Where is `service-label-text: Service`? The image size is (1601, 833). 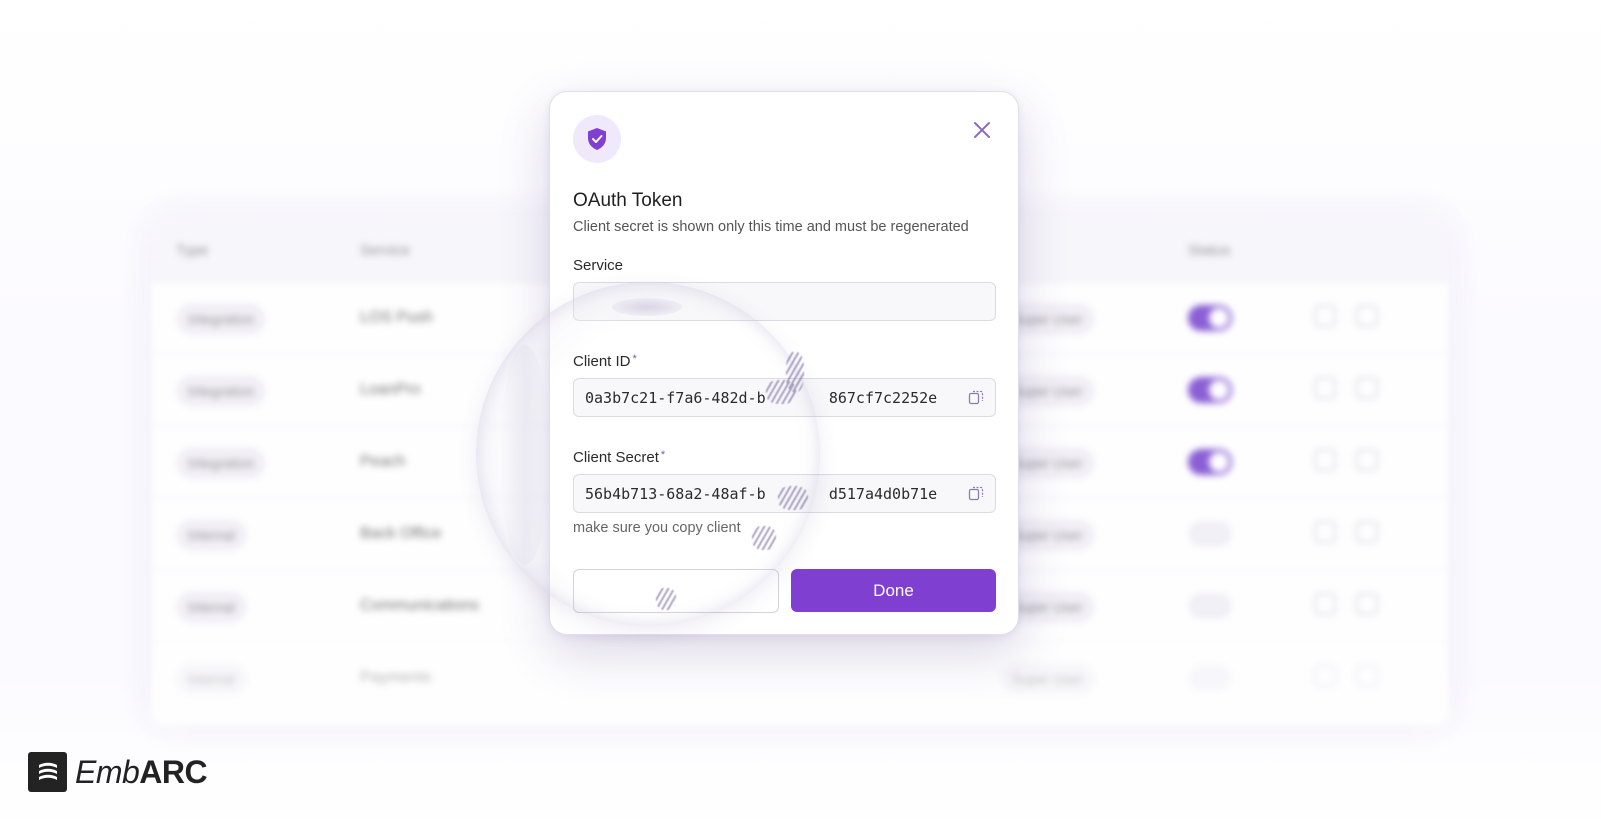
service-label-text: Service is located at coordinates (598, 265).